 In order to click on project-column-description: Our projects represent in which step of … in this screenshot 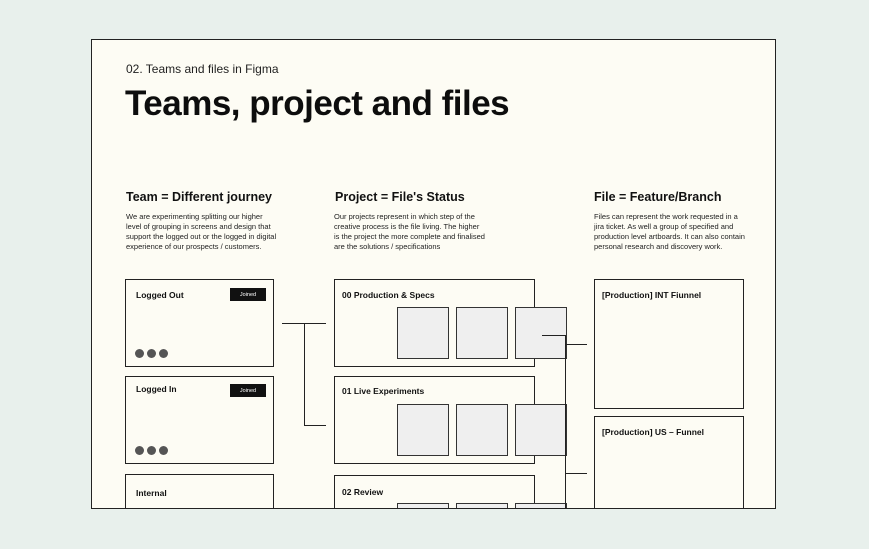, I will do `click(409, 231)`.